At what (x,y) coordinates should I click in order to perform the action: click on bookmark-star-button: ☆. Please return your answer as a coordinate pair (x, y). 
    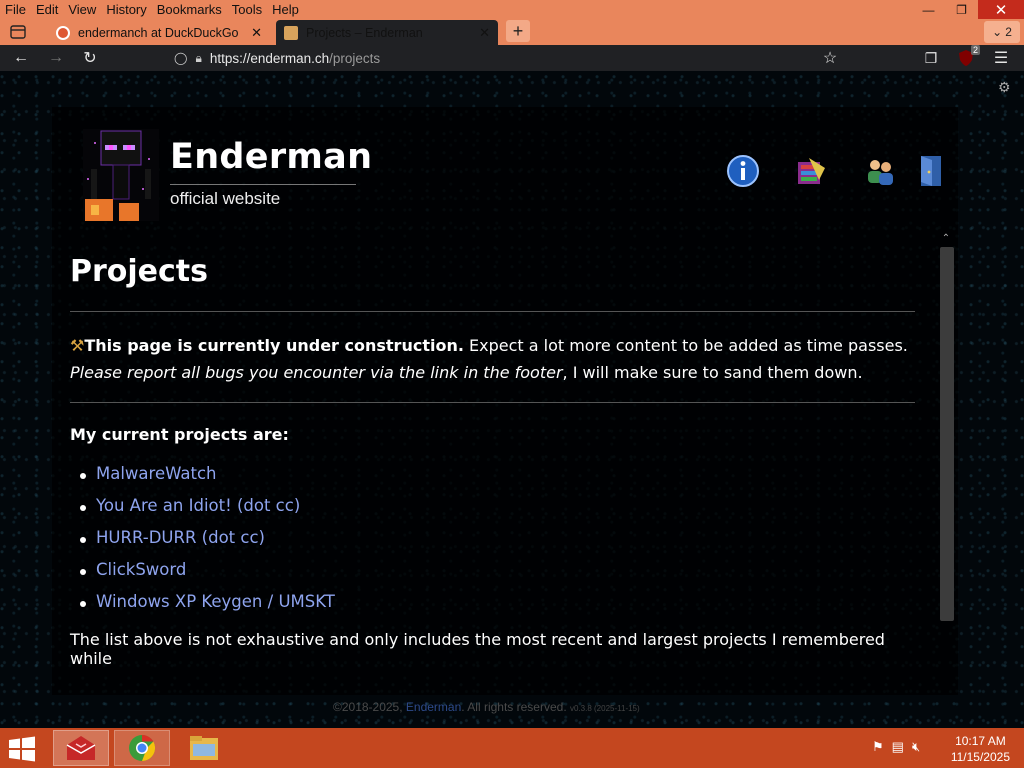
    Looking at the image, I should click on (830, 58).